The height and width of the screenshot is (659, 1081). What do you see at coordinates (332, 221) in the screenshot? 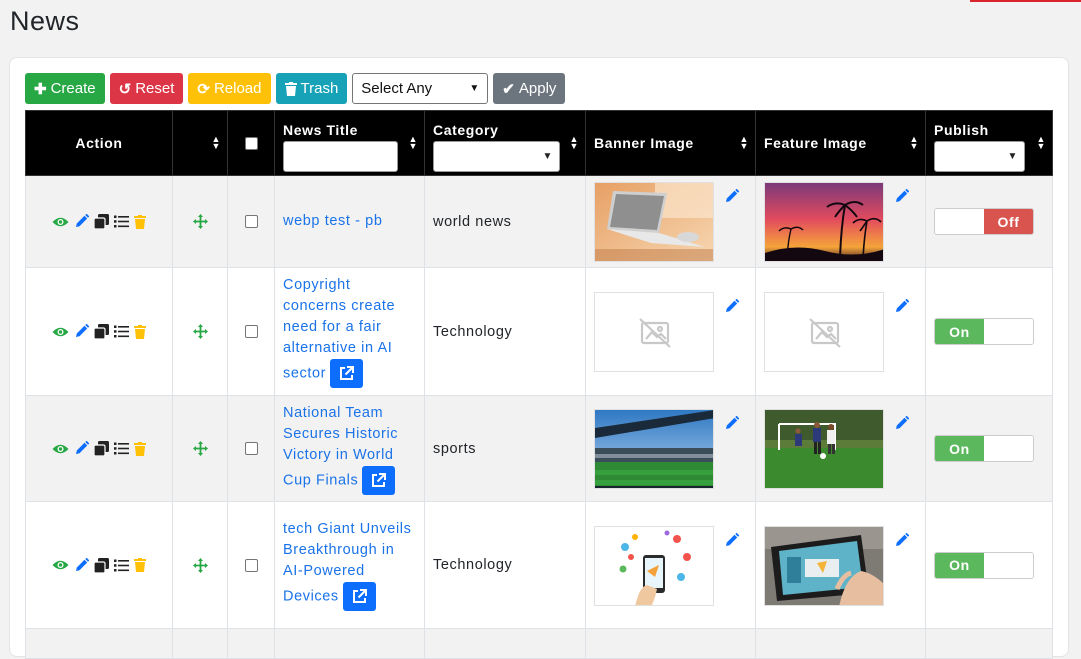
I see `news-title-link: webp test - pb` at bounding box center [332, 221].